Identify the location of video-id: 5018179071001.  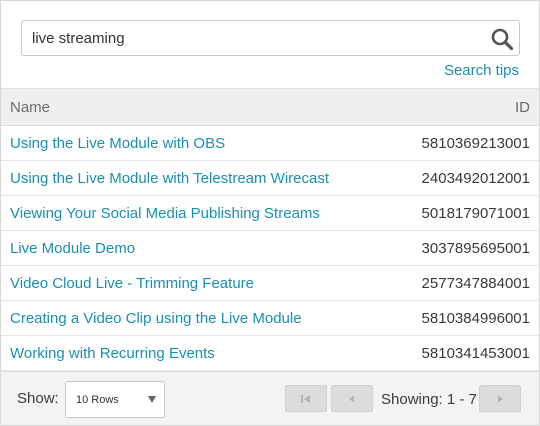
(475, 213).